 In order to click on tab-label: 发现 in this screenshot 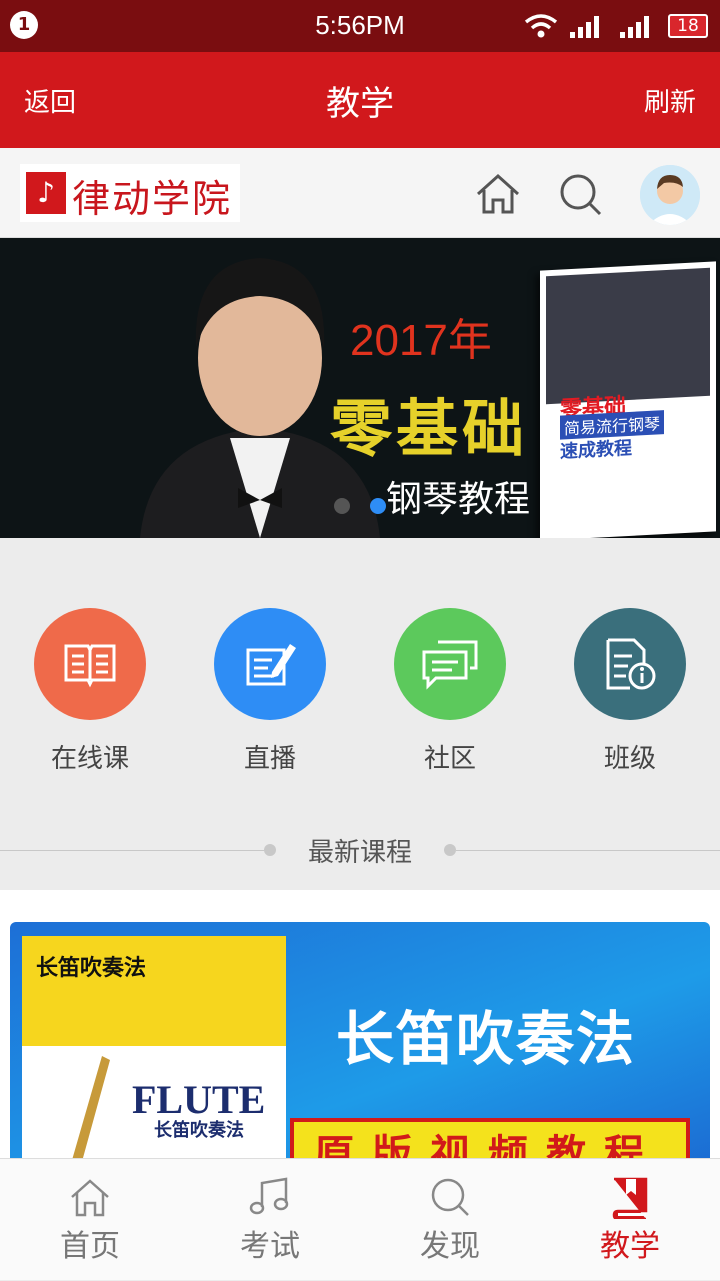, I will do `click(450, 1246)`.